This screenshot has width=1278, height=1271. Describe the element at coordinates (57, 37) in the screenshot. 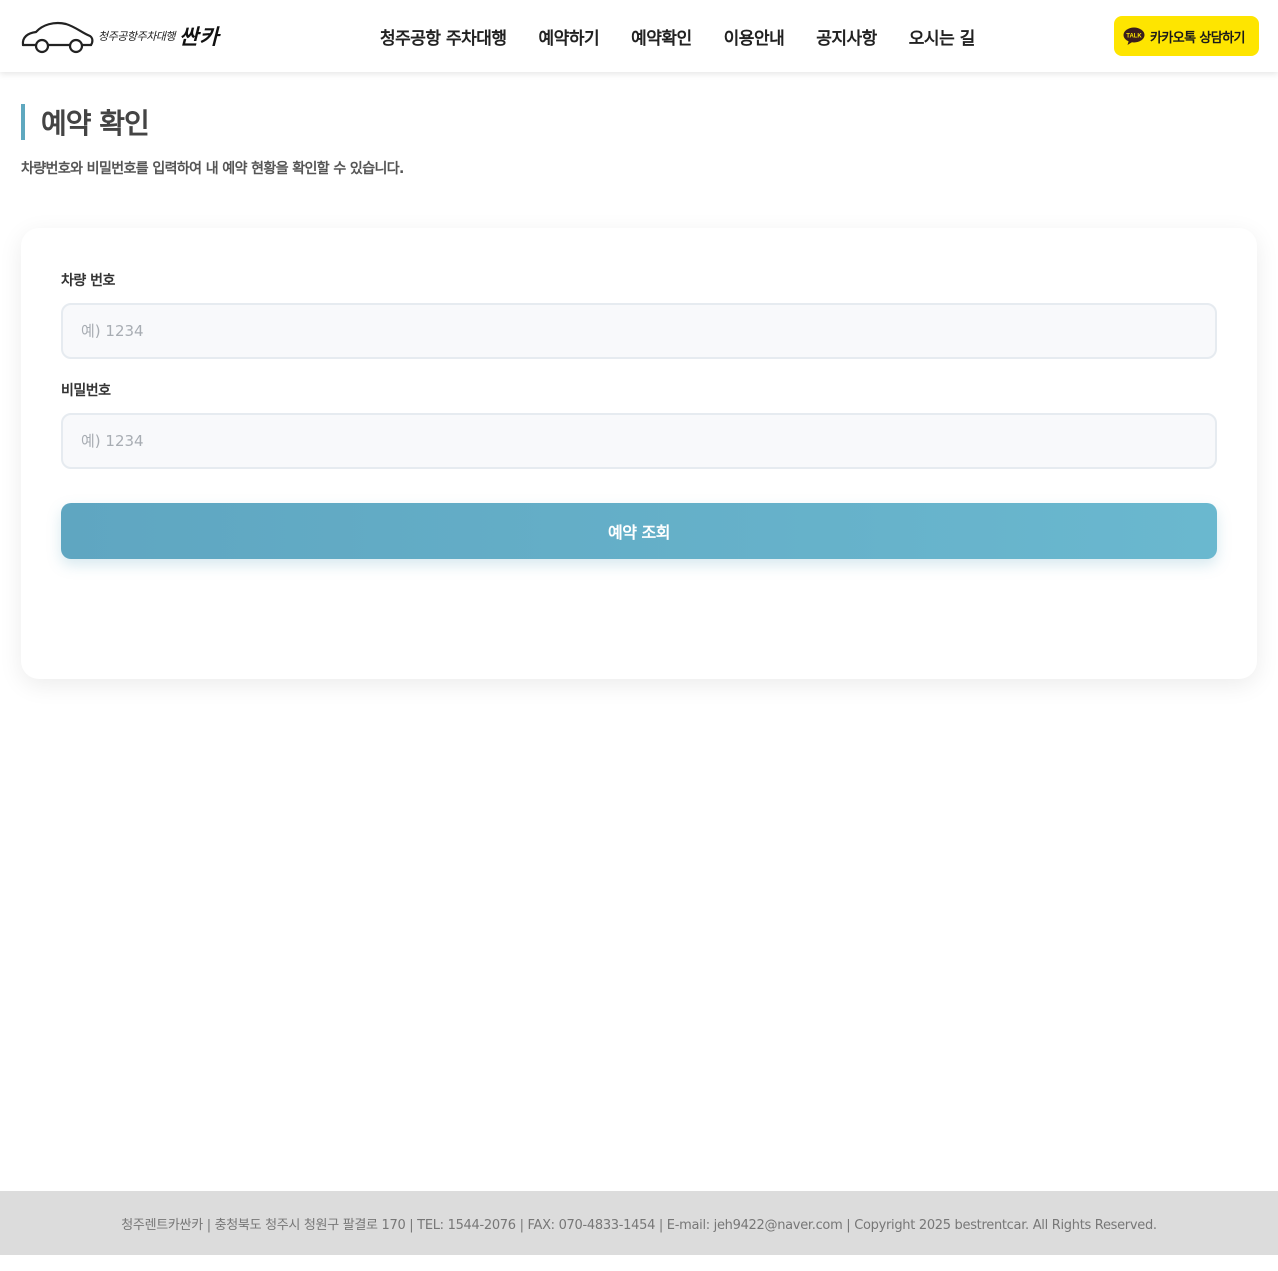

I see `car-outline-icon` at that location.